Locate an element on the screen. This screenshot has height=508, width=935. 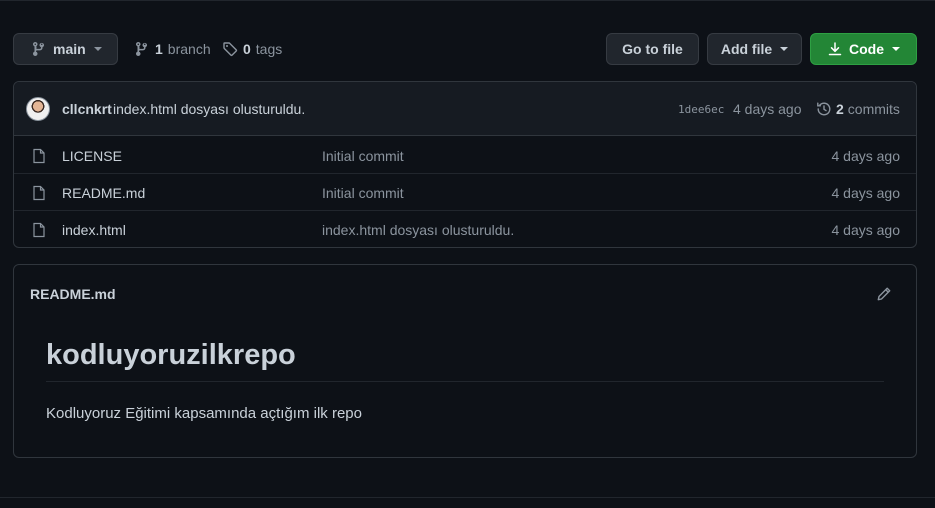
go-to-file-label: Go to file is located at coordinates (652, 49).